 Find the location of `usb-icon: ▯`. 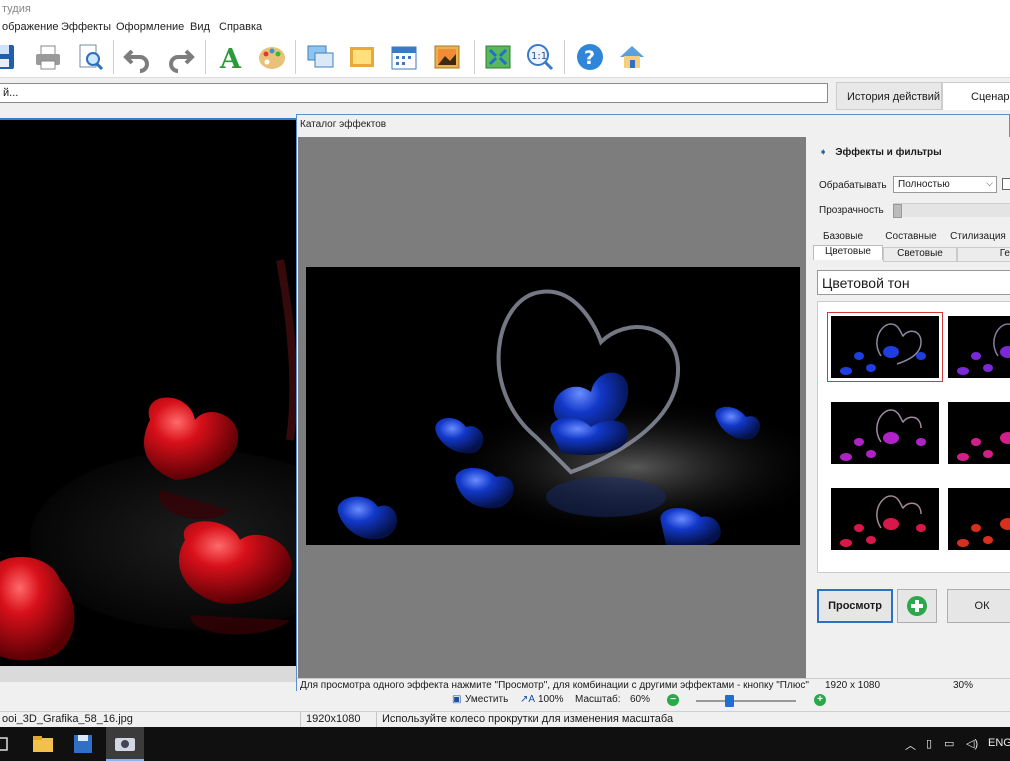

usb-icon: ▯ is located at coordinates (929, 743).